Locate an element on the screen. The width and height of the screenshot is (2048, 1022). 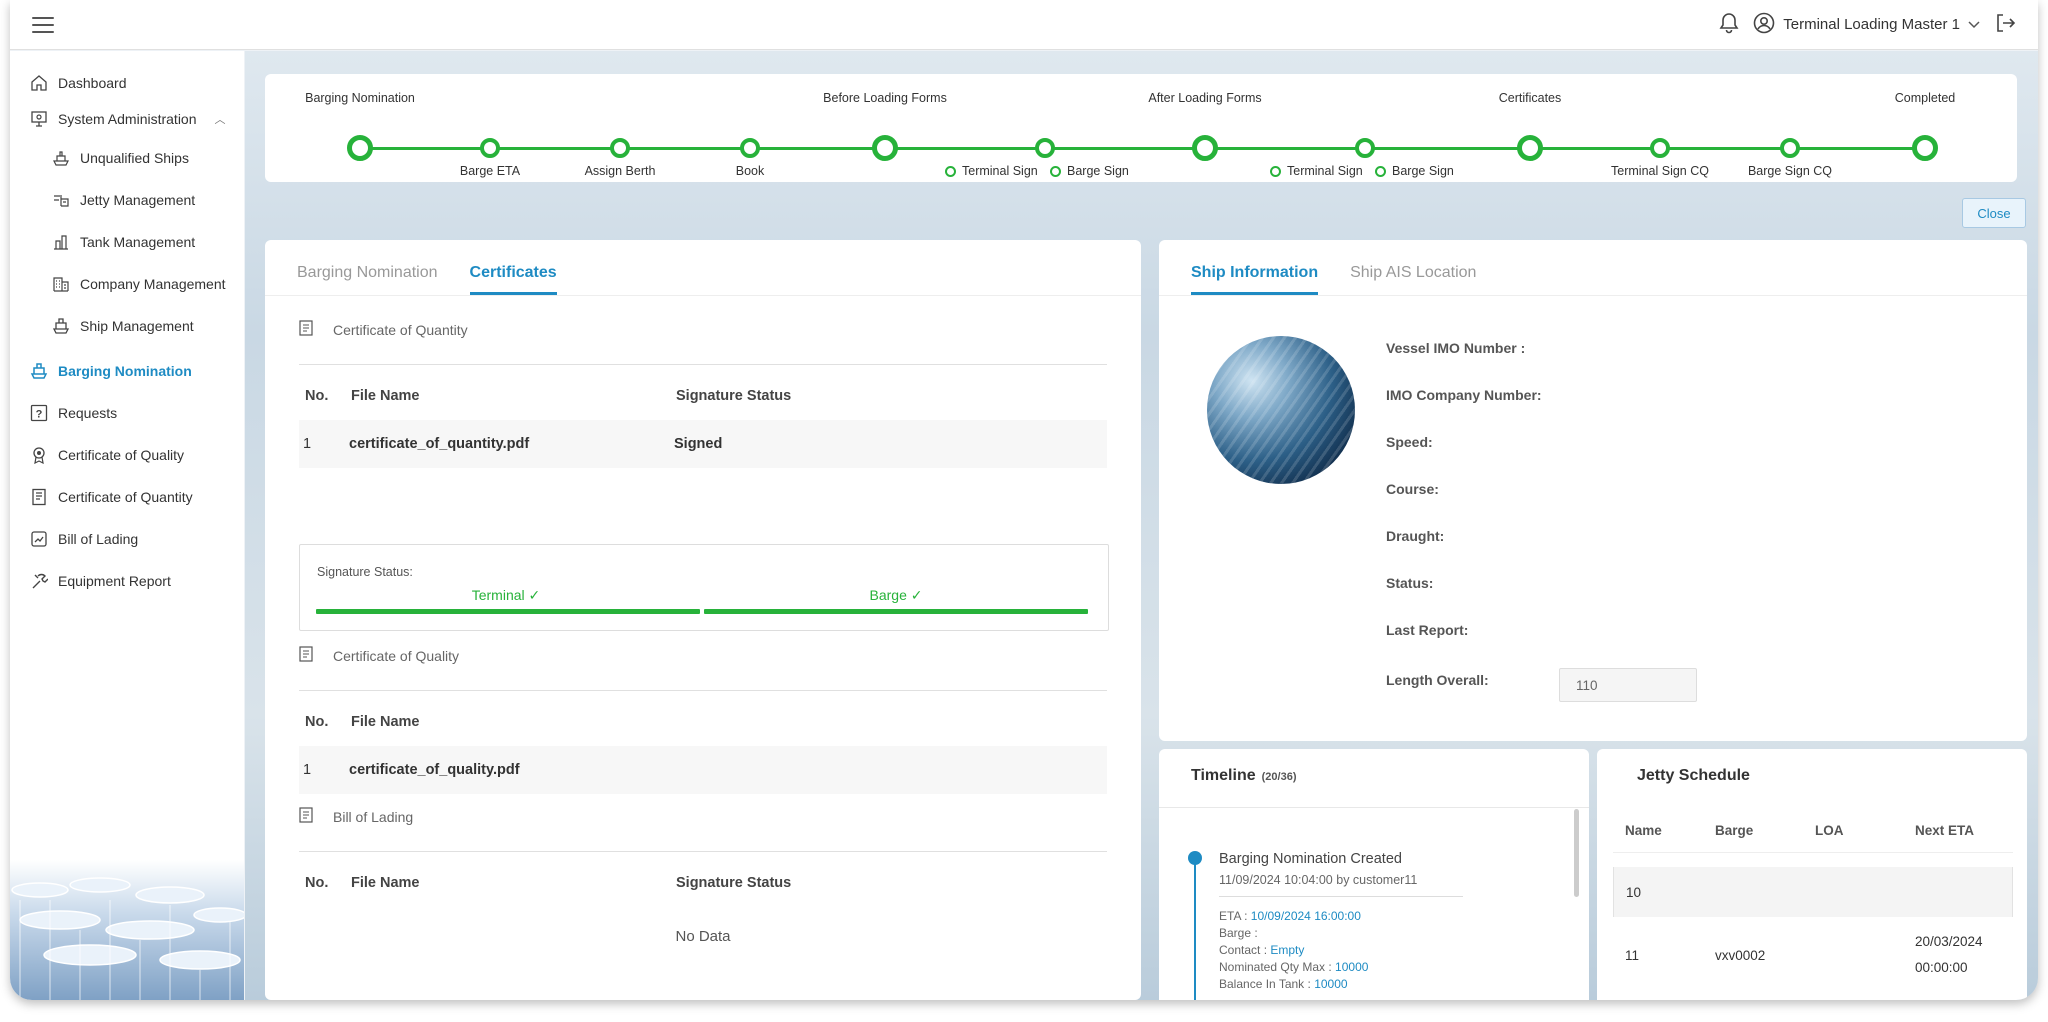
sidebar-item-jetty-management: Jetty Management is located at coordinates (127, 200).